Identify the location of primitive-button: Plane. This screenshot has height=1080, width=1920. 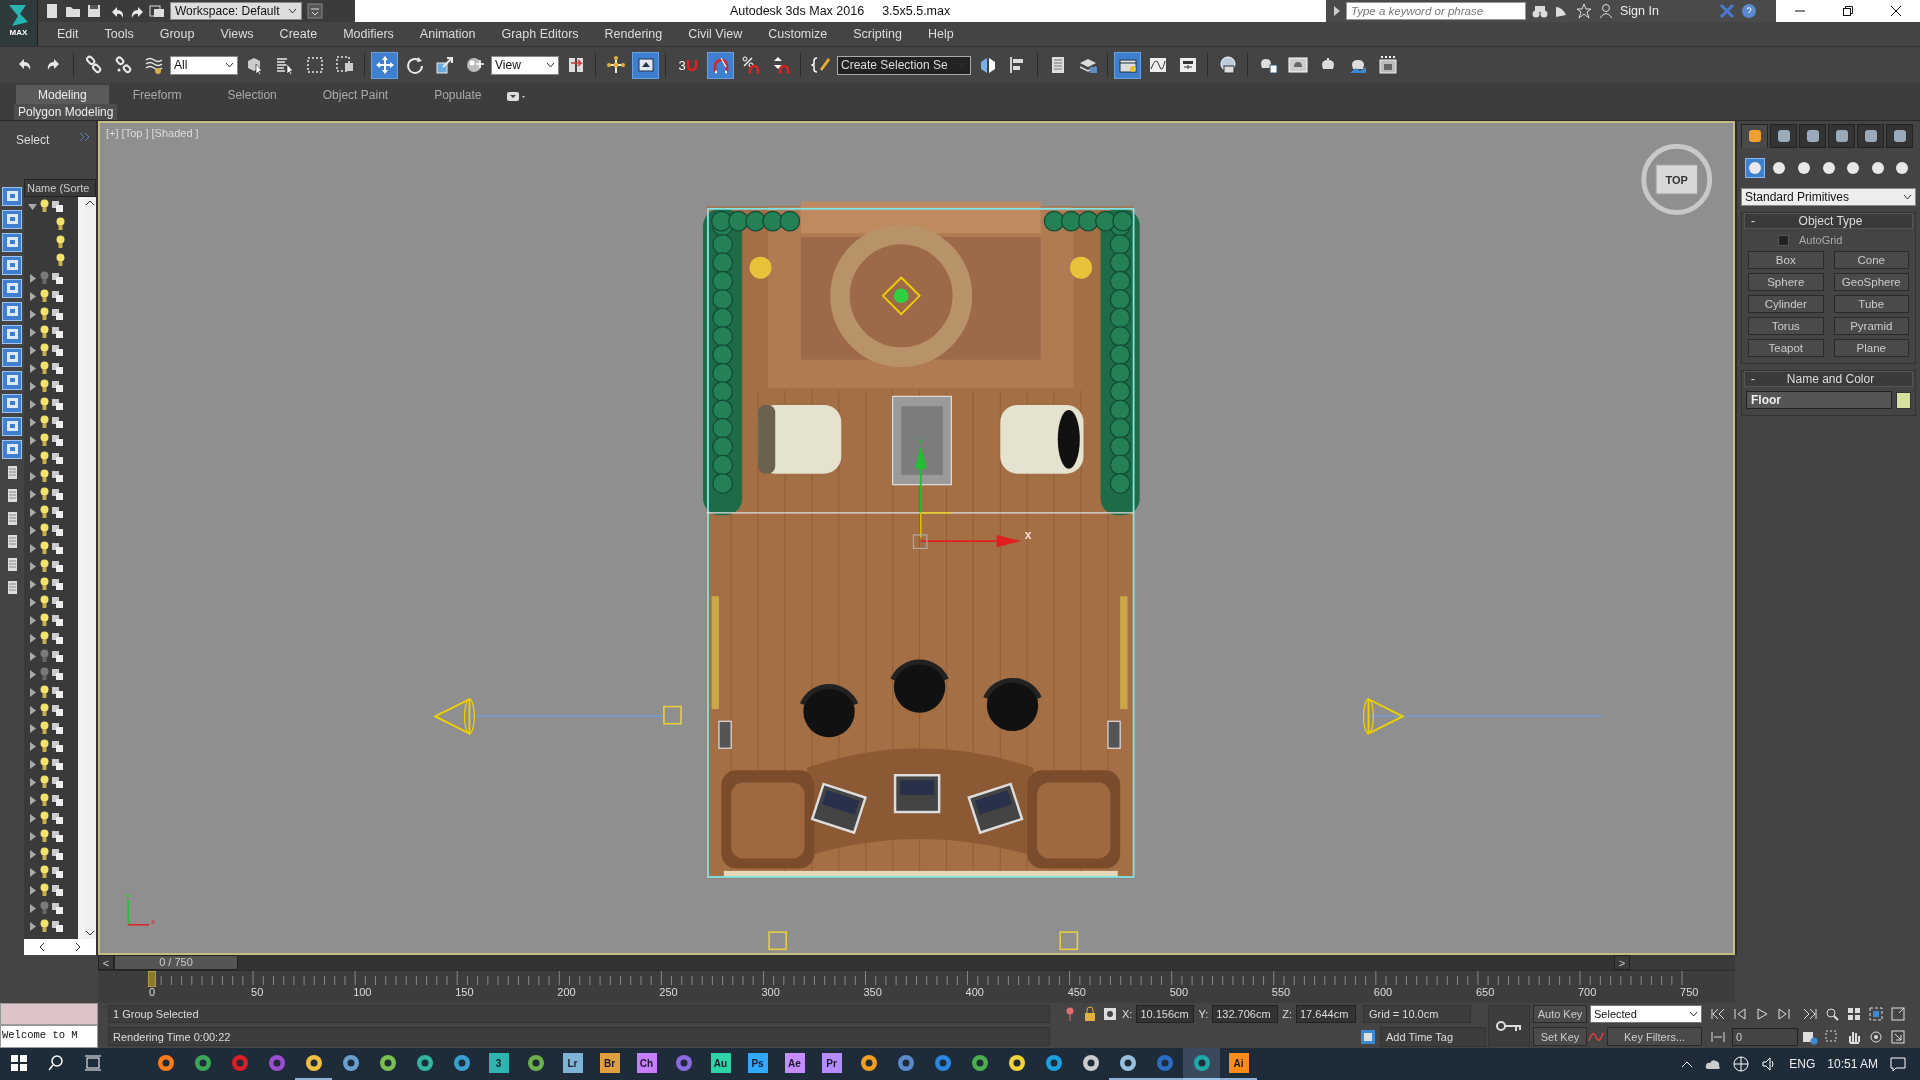
(1871, 348).